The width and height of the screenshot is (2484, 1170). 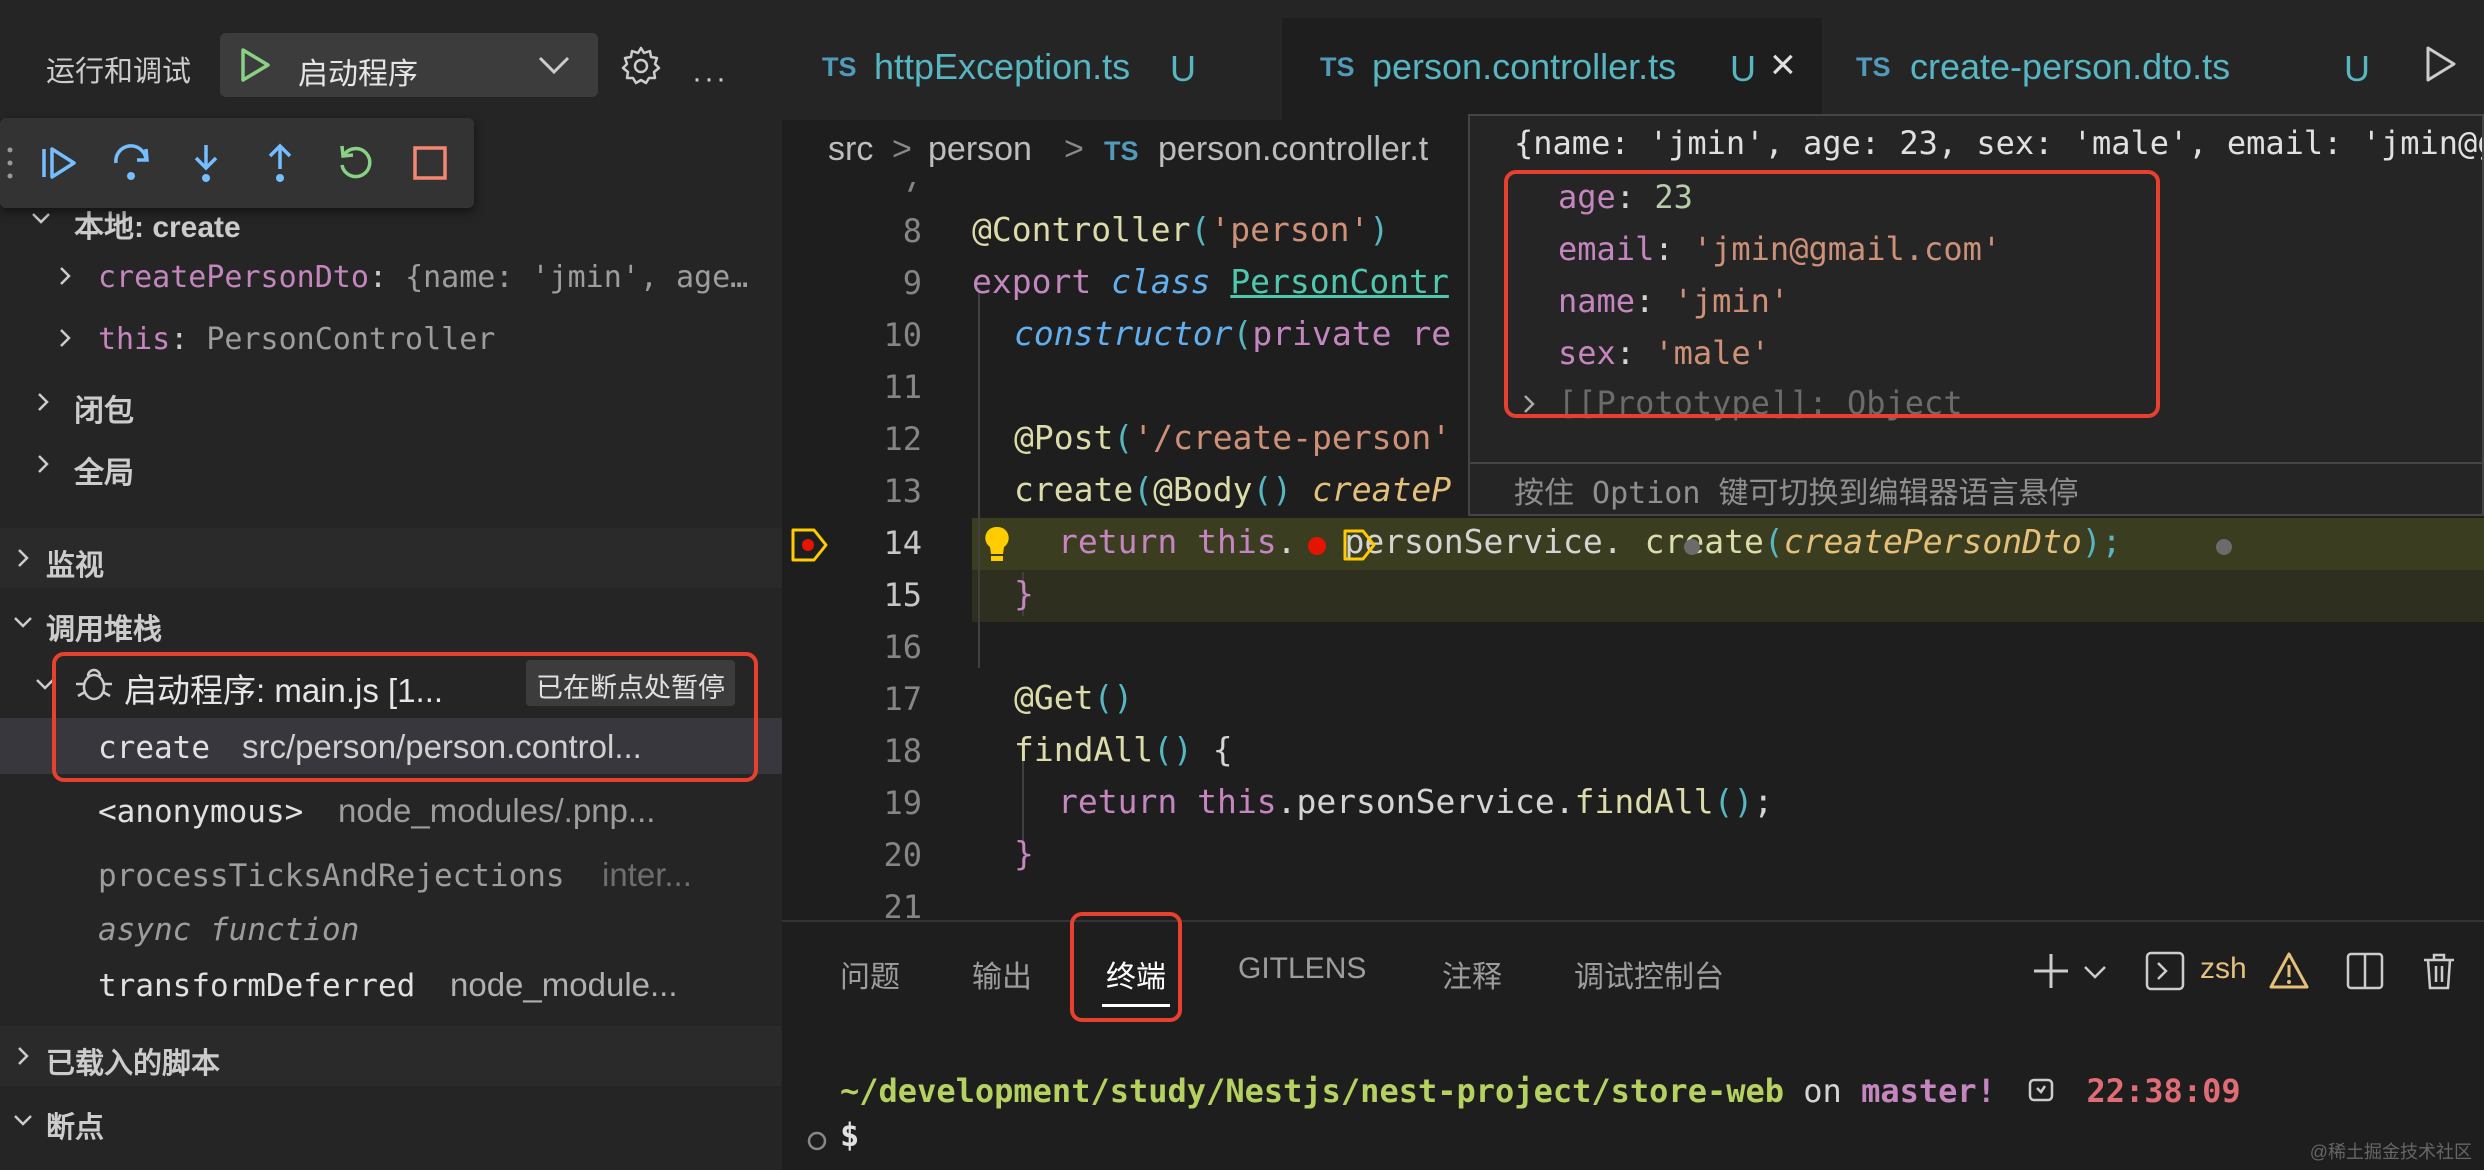 I want to click on terminal-tab-highlight-box, so click(x=1126, y=967).